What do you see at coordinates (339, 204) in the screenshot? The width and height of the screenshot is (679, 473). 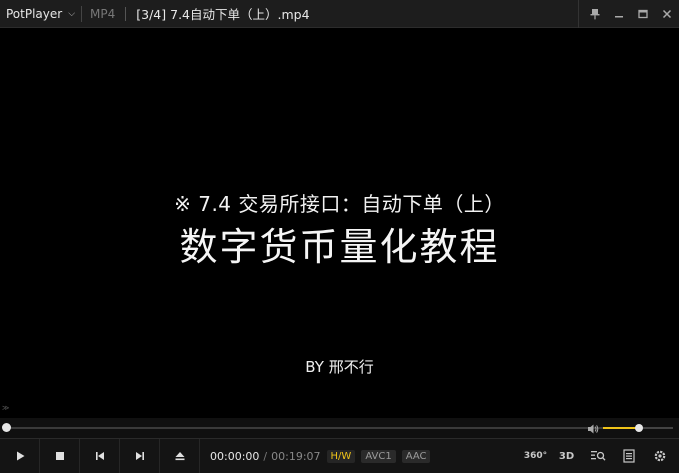 I see `subtitle-line-1: ※ 7.4 交易所接口：自动下单（上）` at bounding box center [339, 204].